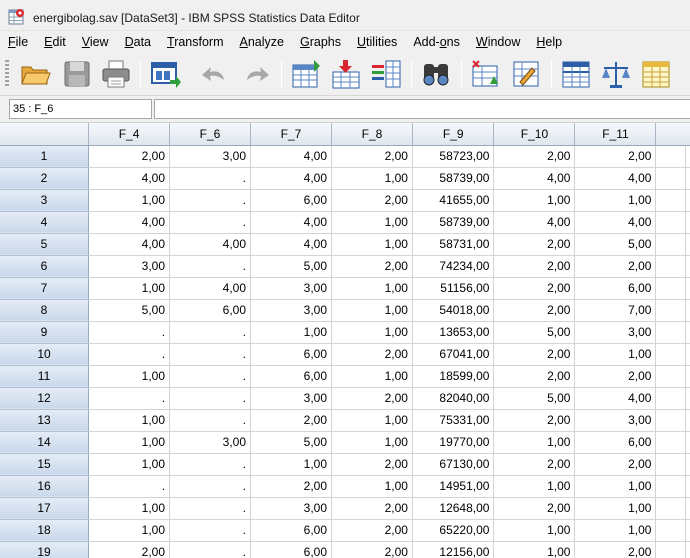 Image resolution: width=690 pixels, height=558 pixels. Describe the element at coordinates (45, 266) in the screenshot. I see `row-header: 6` at that location.